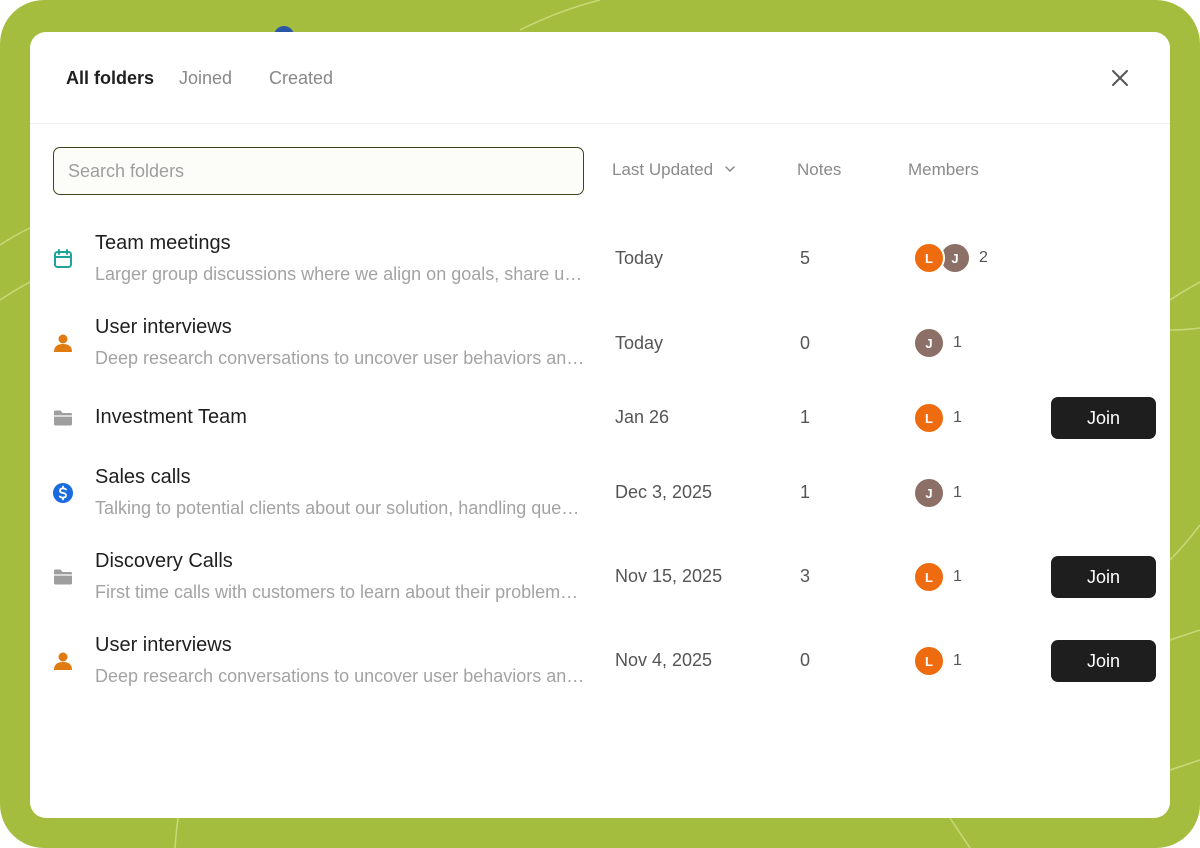  What do you see at coordinates (663, 169) in the screenshot?
I see `column-header-last-updated-label: Last Updated` at bounding box center [663, 169].